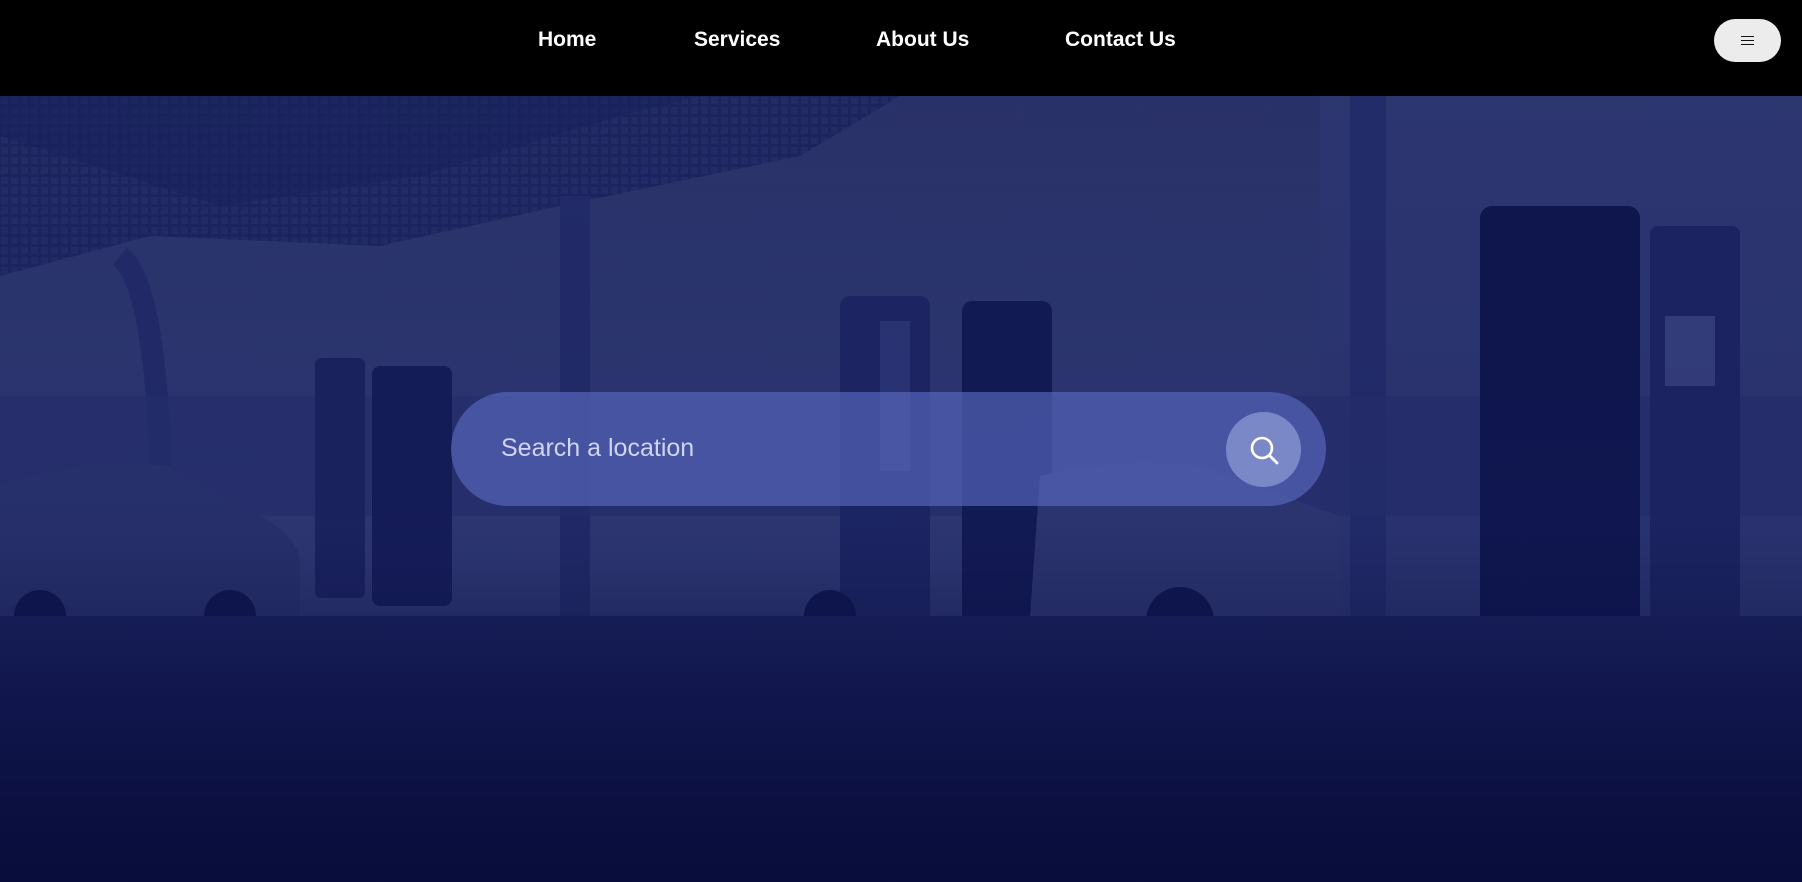 Image resolution: width=1802 pixels, height=882 pixels. What do you see at coordinates (922, 40) in the screenshot?
I see `nav-link-about-us: About Us` at bounding box center [922, 40].